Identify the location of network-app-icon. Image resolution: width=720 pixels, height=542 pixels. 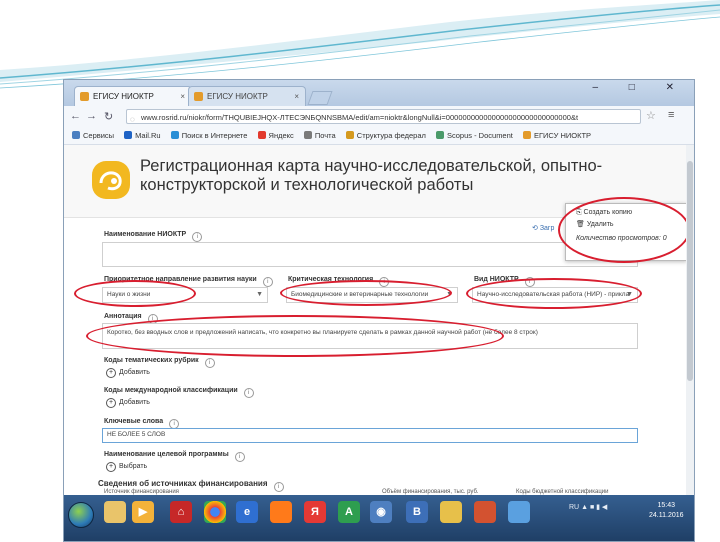
(519, 512).